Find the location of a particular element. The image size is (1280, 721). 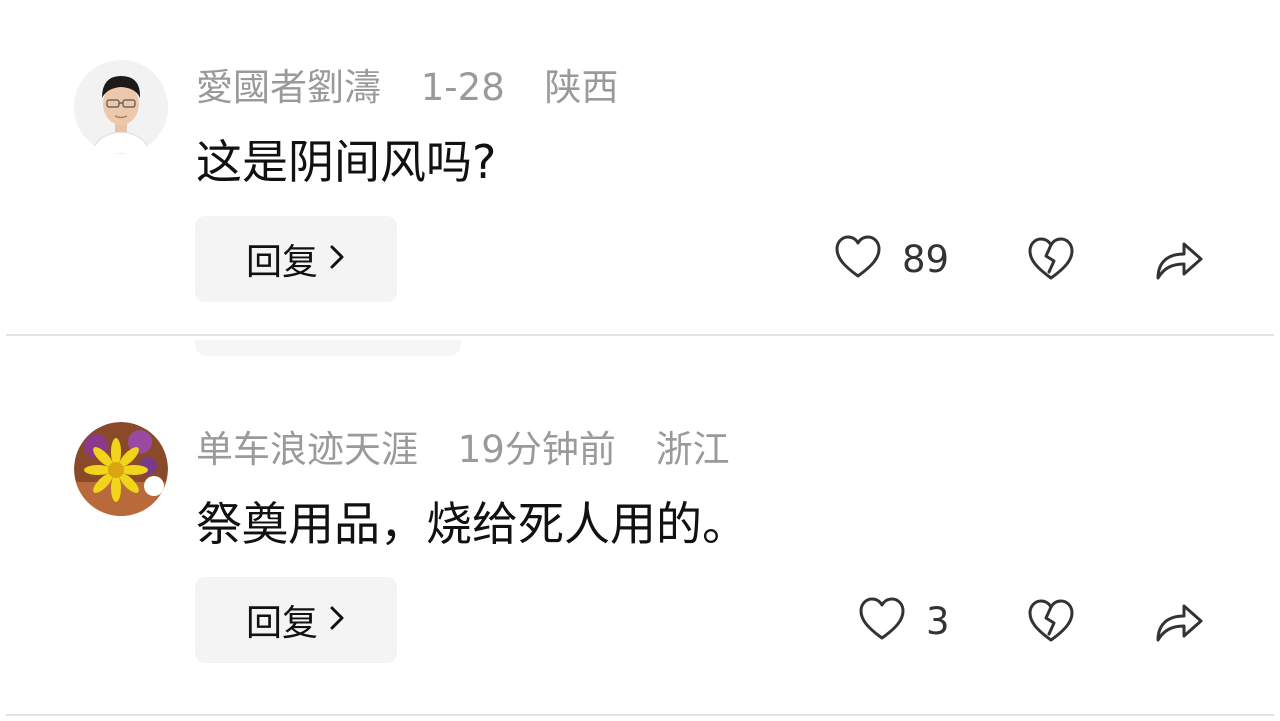

avatar is located at coordinates (121, 469).